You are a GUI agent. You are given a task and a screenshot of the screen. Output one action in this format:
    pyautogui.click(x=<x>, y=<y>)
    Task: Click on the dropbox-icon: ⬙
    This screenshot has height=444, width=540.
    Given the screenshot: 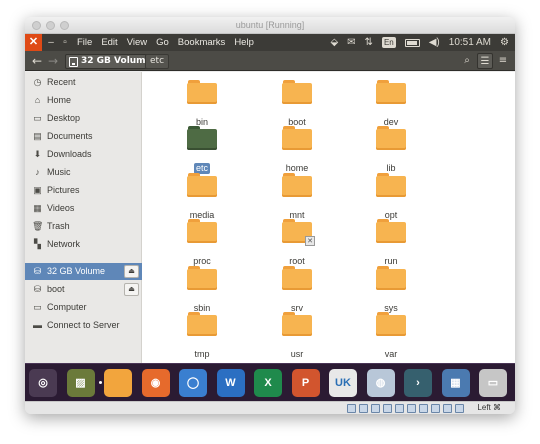 What is the action you would take?
    pyautogui.click(x=334, y=42)
    